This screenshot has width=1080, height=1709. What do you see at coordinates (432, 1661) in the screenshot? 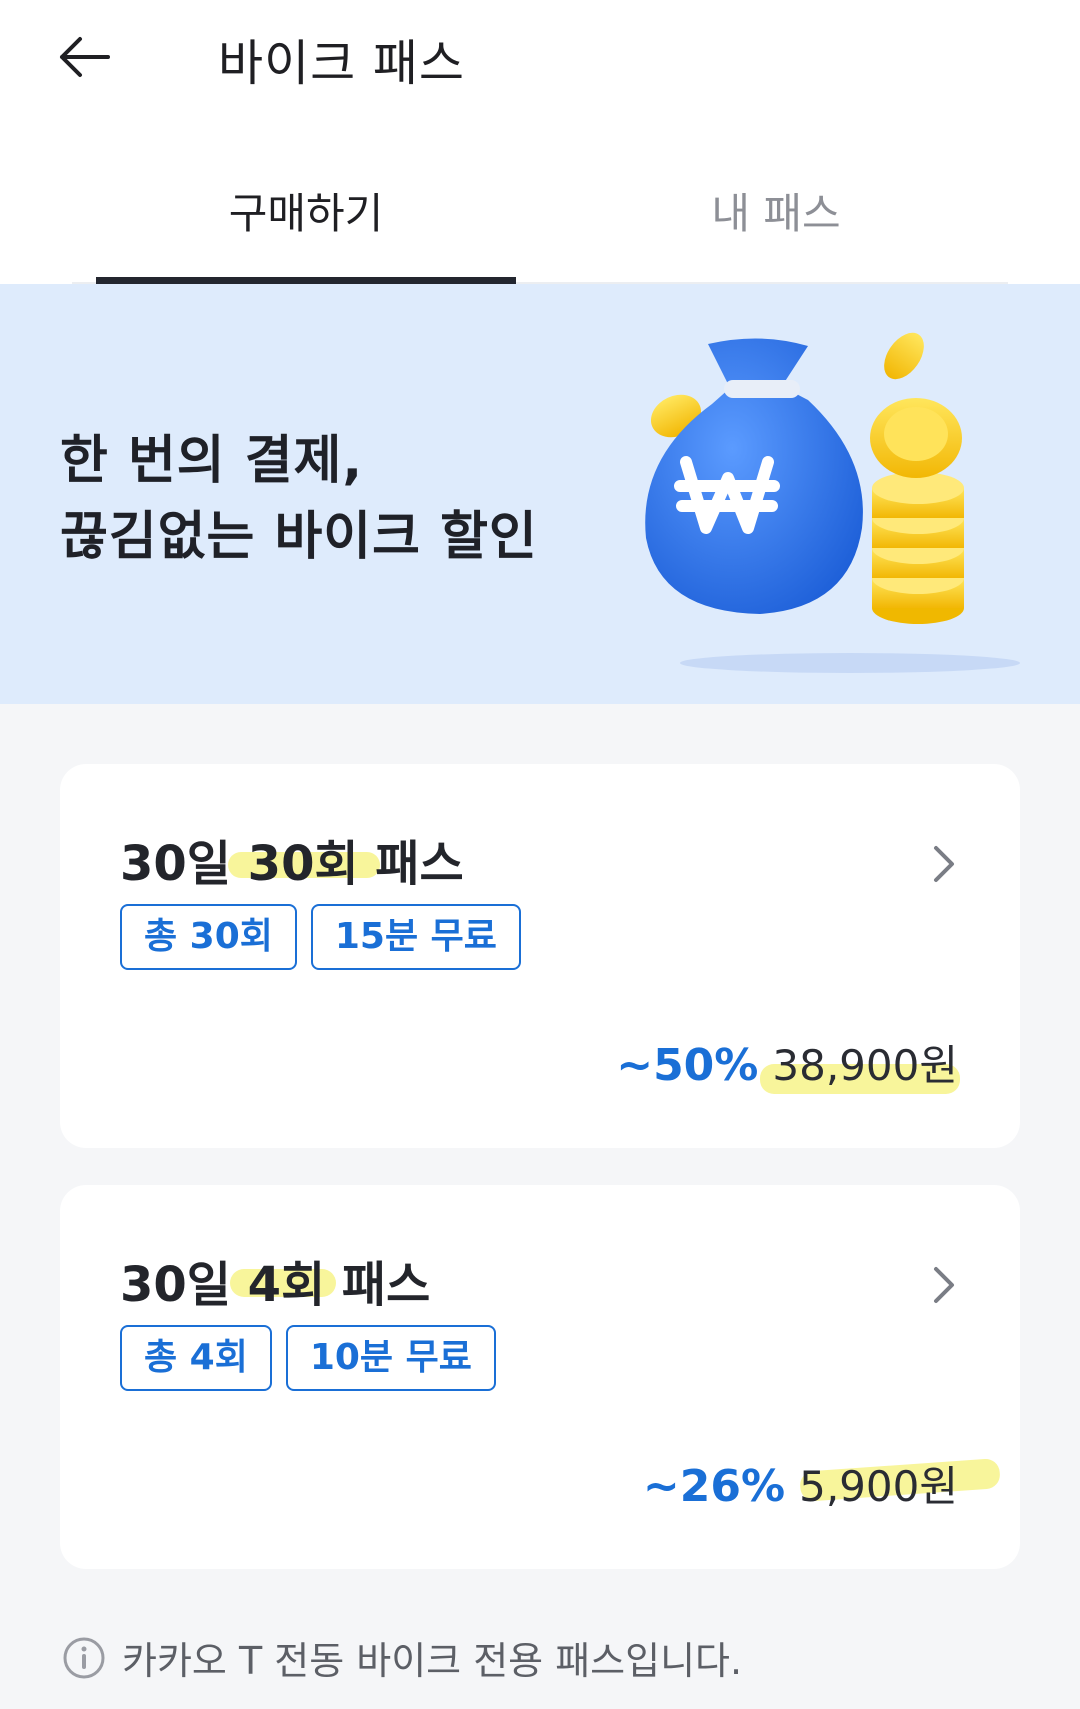
I see `notice-text: 카카오 T 전동 바이크 전용 패스입니다.` at bounding box center [432, 1661].